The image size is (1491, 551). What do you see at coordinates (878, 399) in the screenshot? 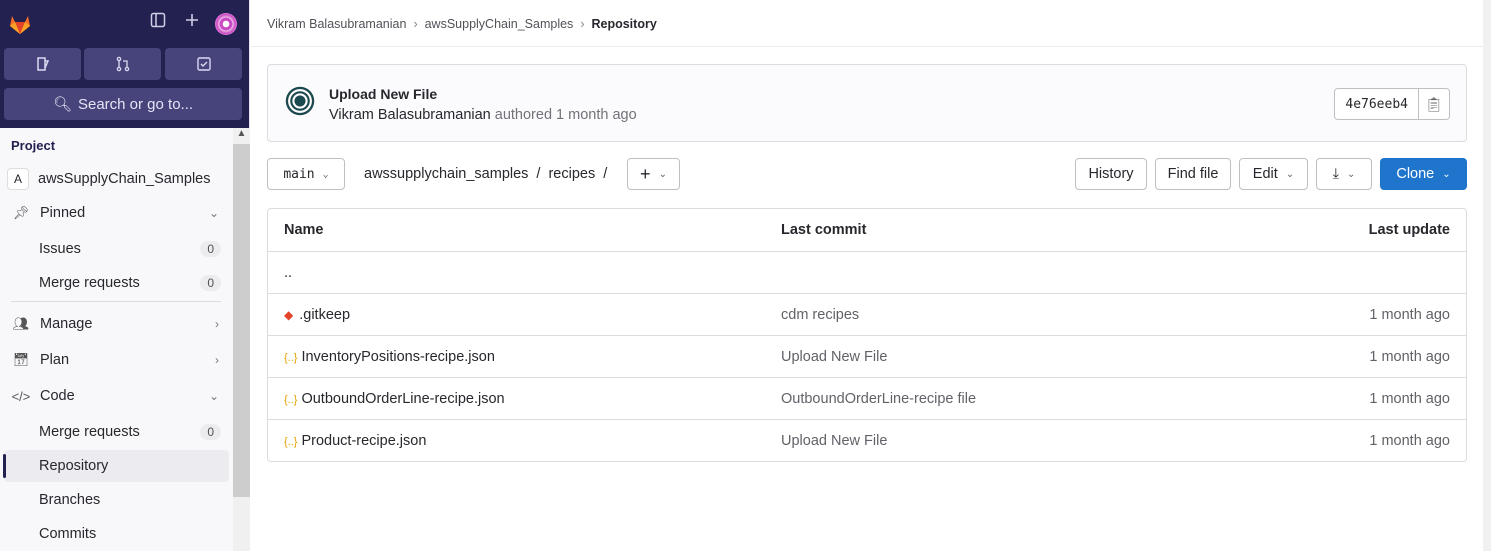
I see `last-commit-link: OutboundOrderLine-recipe file` at bounding box center [878, 399].